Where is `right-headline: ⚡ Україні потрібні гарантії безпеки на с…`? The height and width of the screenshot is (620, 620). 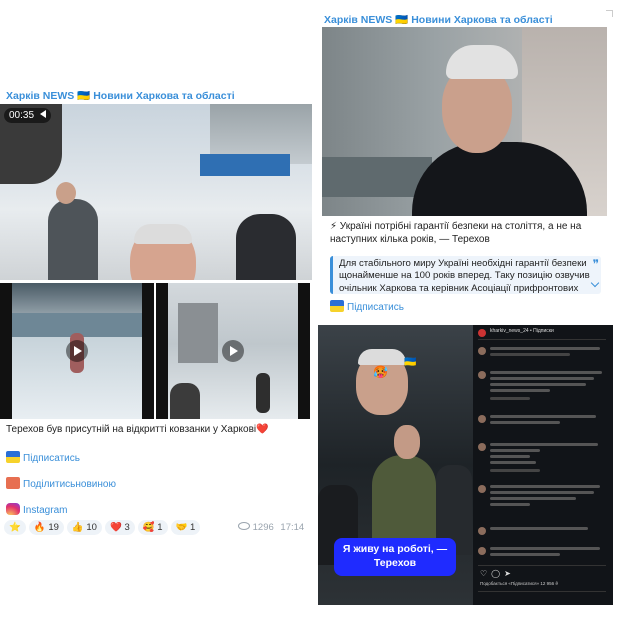
right-headline: ⚡ Україні потрібні гарантії безпеки на с… is located at coordinates (456, 233).